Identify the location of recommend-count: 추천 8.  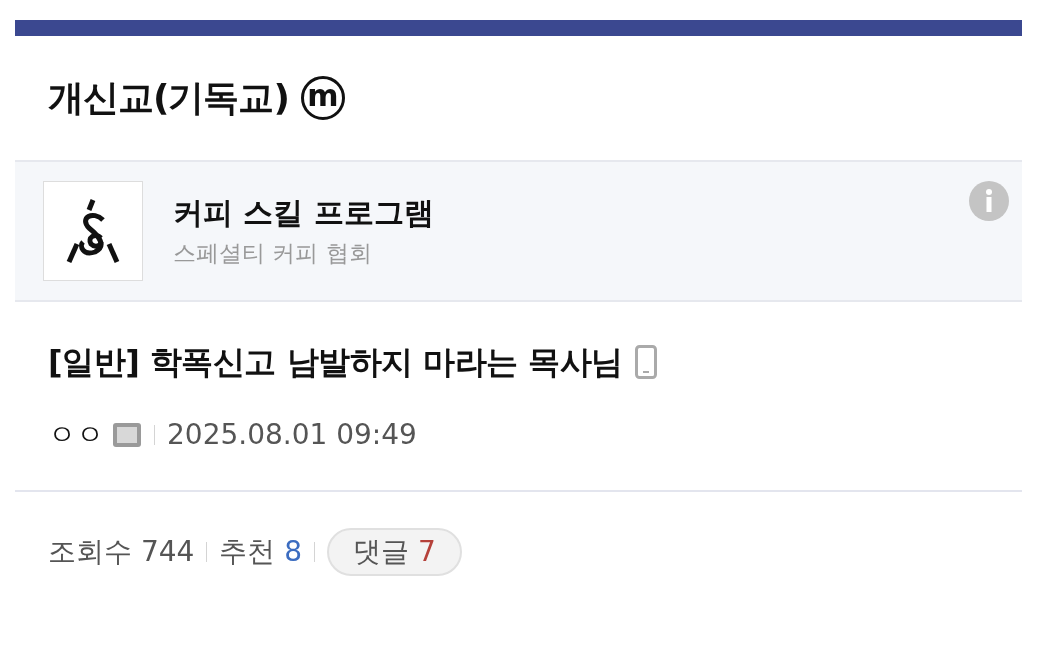
(261, 552).